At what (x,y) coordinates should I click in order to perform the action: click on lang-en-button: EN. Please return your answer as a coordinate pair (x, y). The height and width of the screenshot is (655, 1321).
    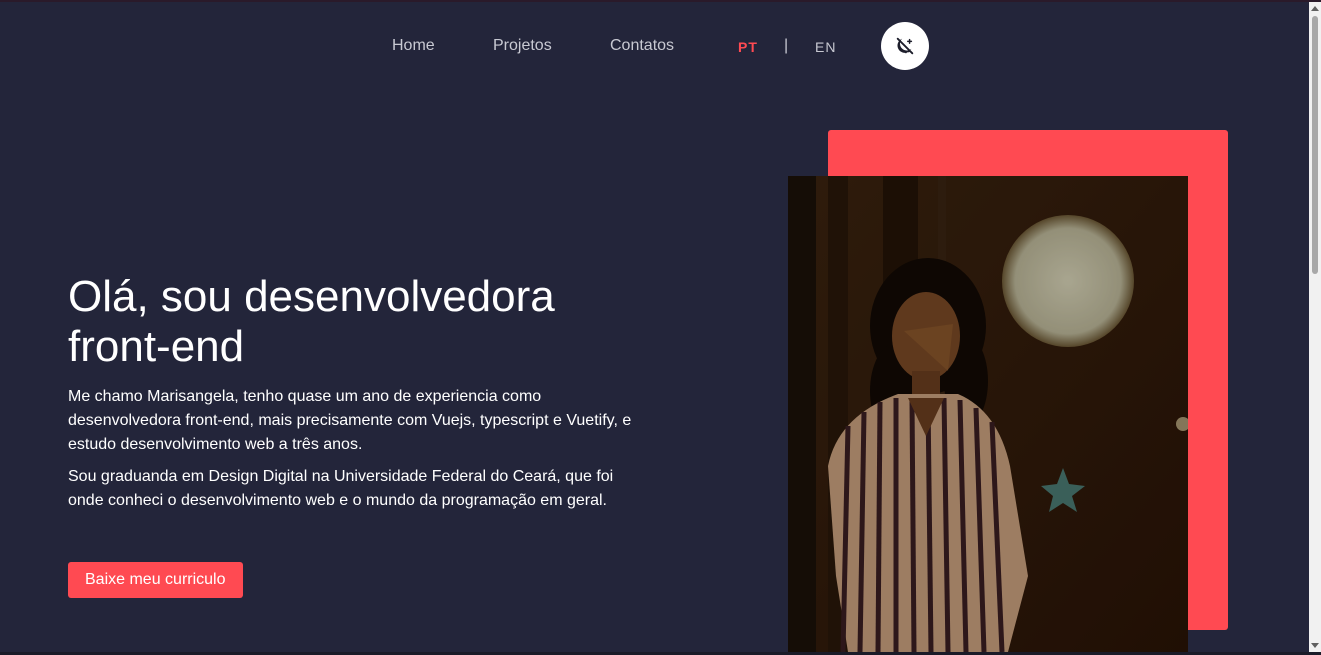
    Looking at the image, I should click on (825, 47).